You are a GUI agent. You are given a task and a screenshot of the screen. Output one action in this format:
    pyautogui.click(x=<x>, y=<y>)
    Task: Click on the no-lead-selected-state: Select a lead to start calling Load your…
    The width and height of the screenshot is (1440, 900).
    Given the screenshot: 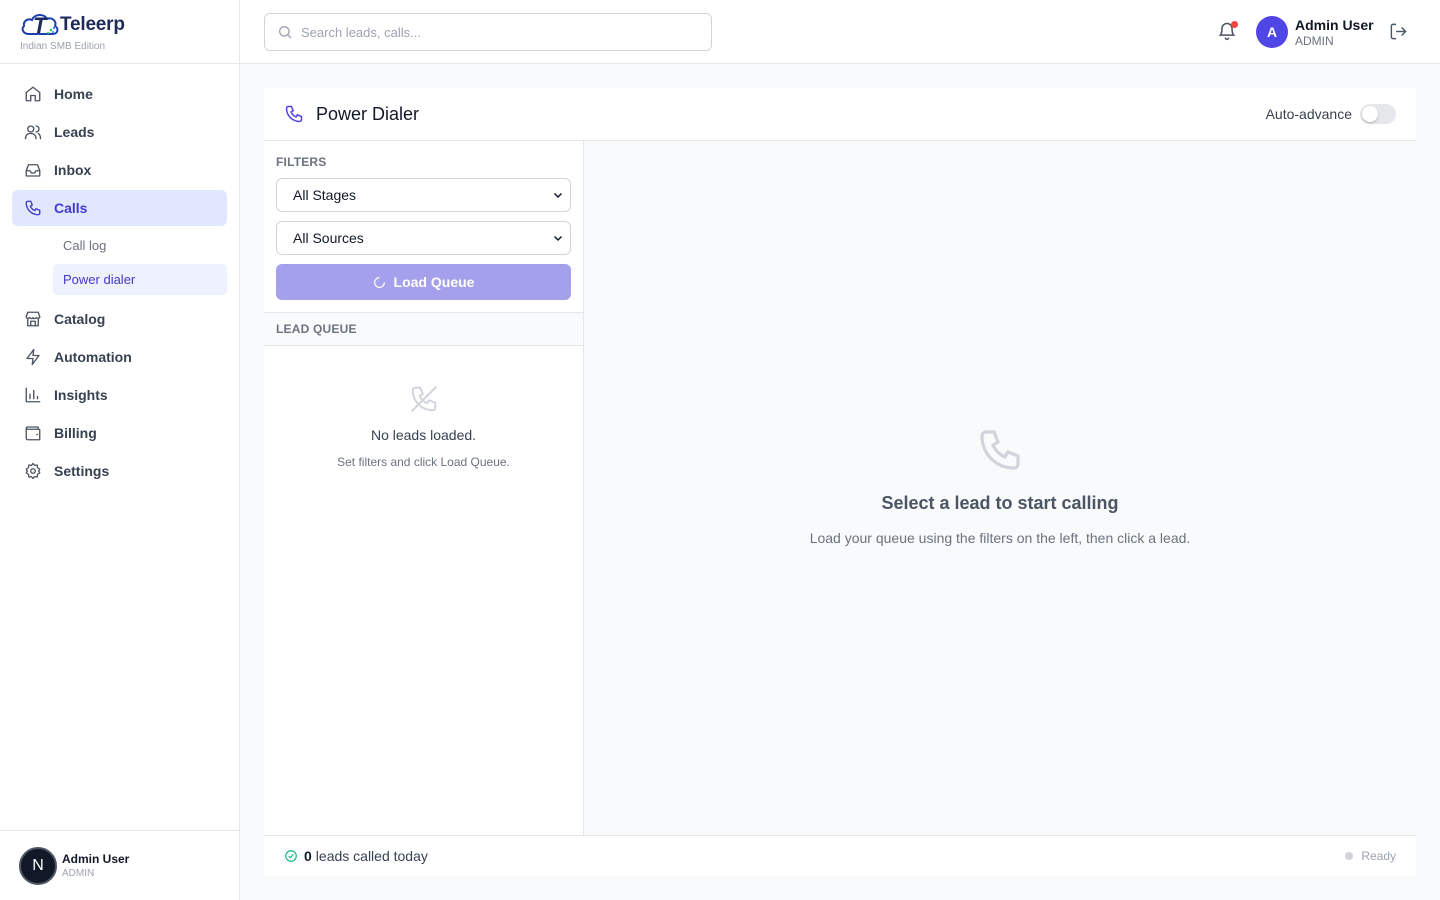 What is the action you would take?
    pyautogui.click(x=1000, y=486)
    